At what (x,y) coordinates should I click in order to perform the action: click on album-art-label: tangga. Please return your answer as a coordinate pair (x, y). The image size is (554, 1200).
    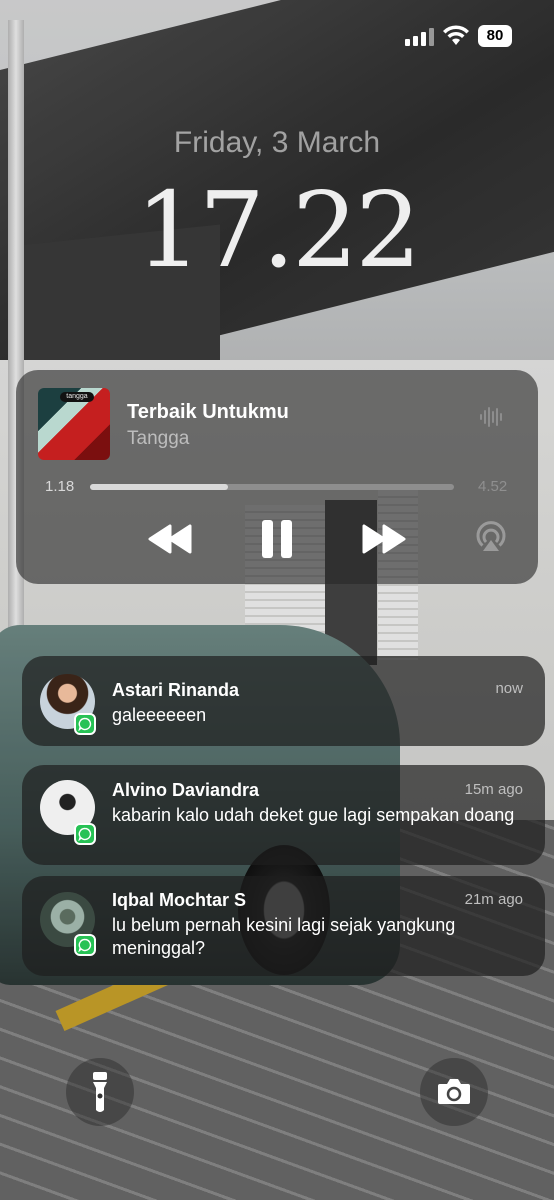
    Looking at the image, I should click on (77, 397).